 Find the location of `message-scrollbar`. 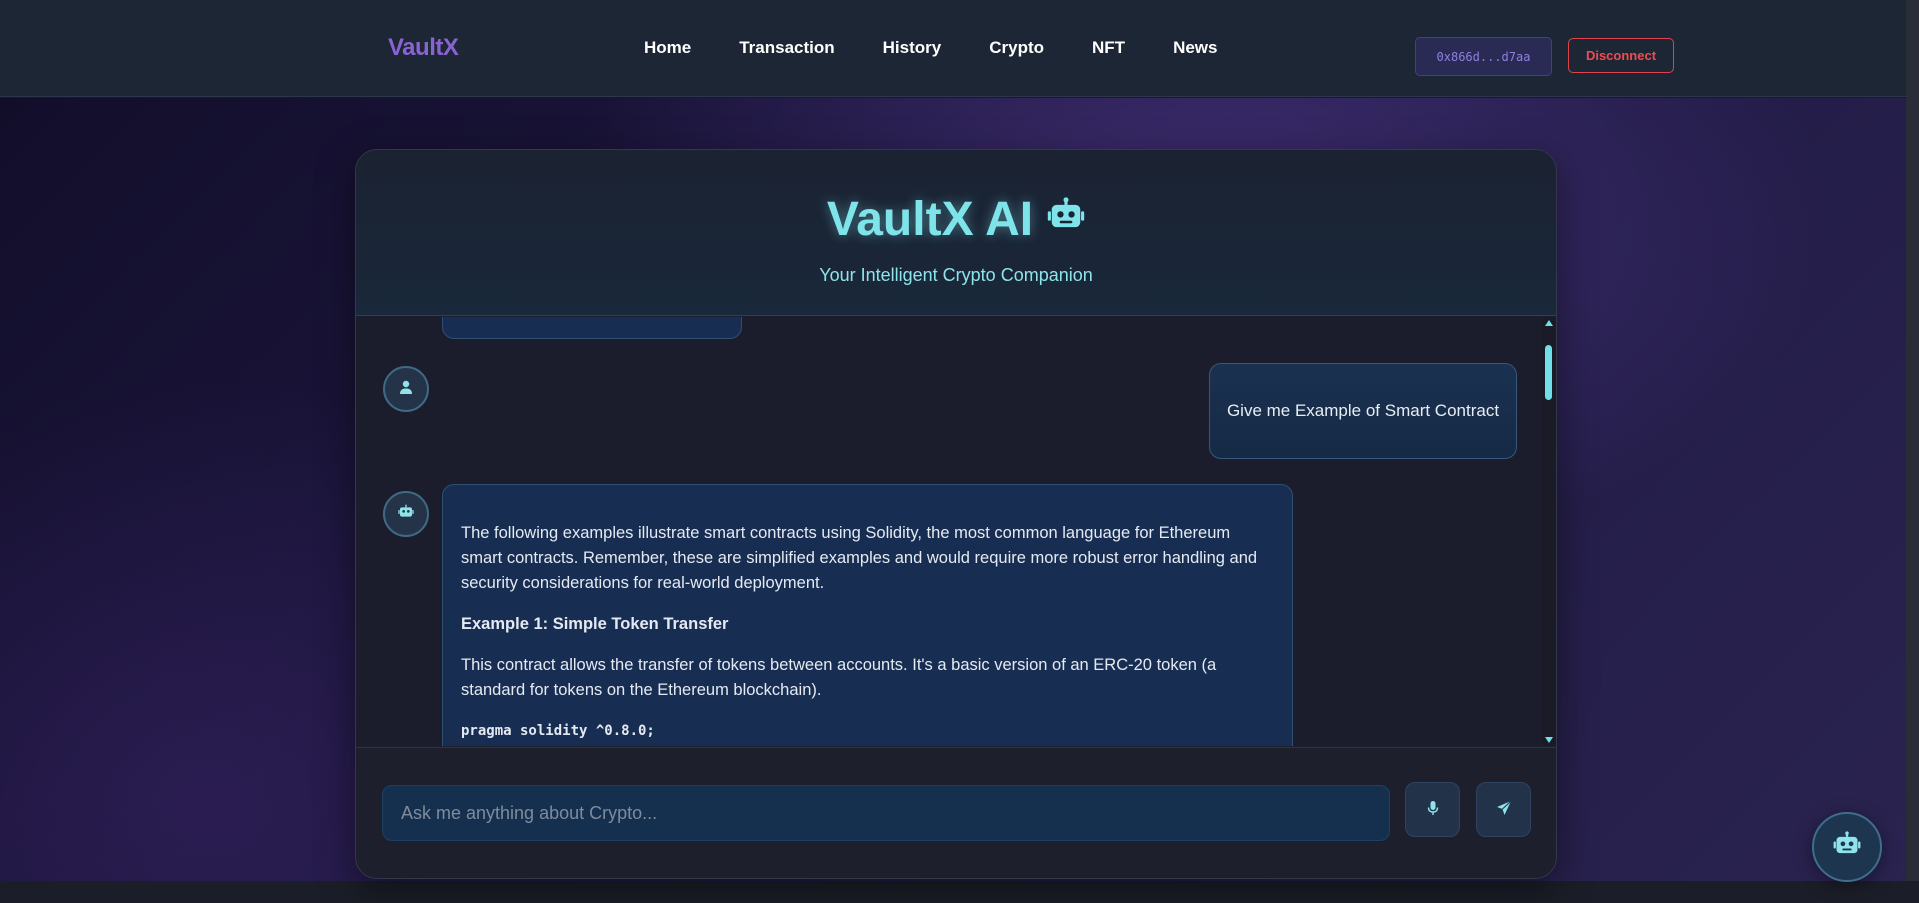

message-scrollbar is located at coordinates (1549, 531).